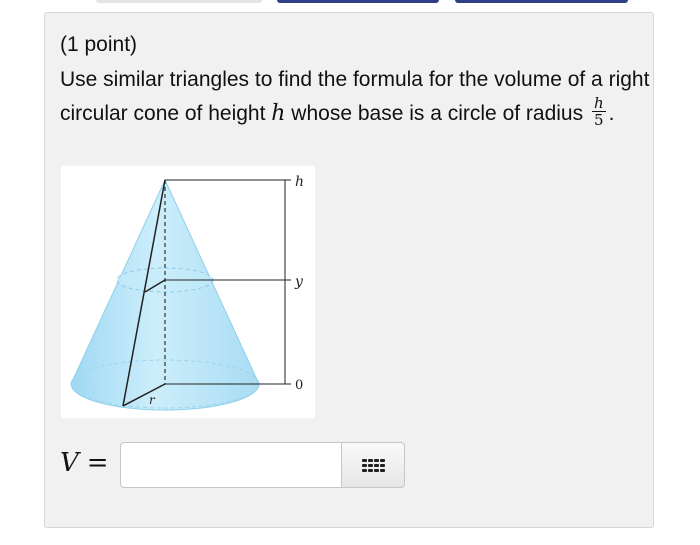 Image resolution: width=700 pixels, height=545 pixels. What do you see at coordinates (299, 385) in the screenshot?
I see `label-0: 0` at bounding box center [299, 385].